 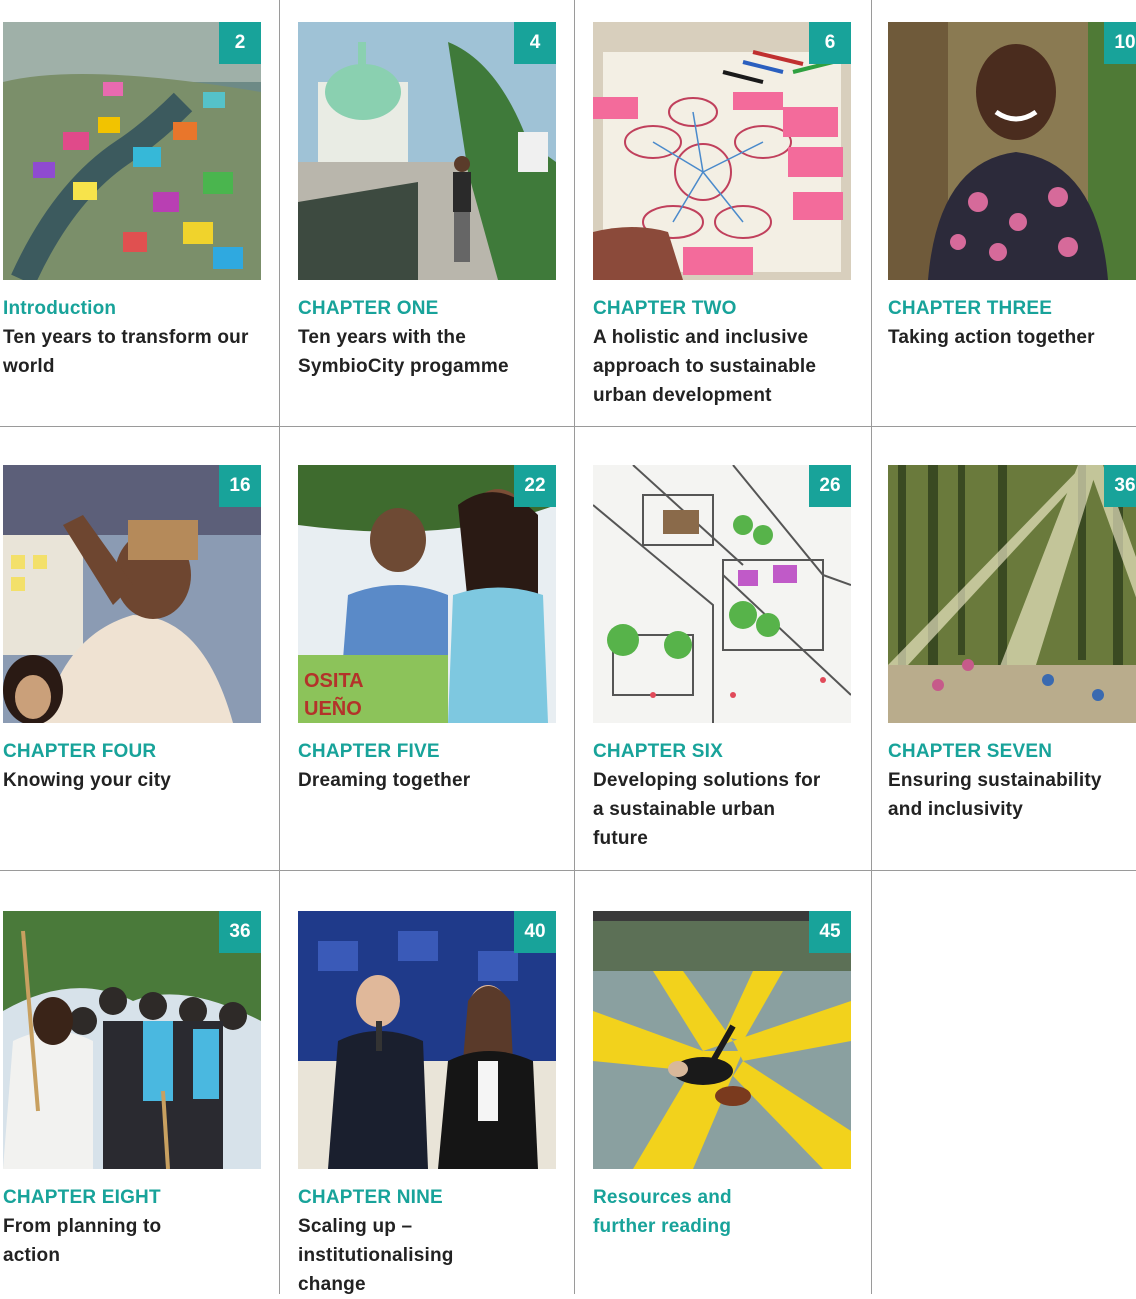 What do you see at coordinates (991, 337) in the screenshot?
I see `chapter-title: Taking action together` at bounding box center [991, 337].